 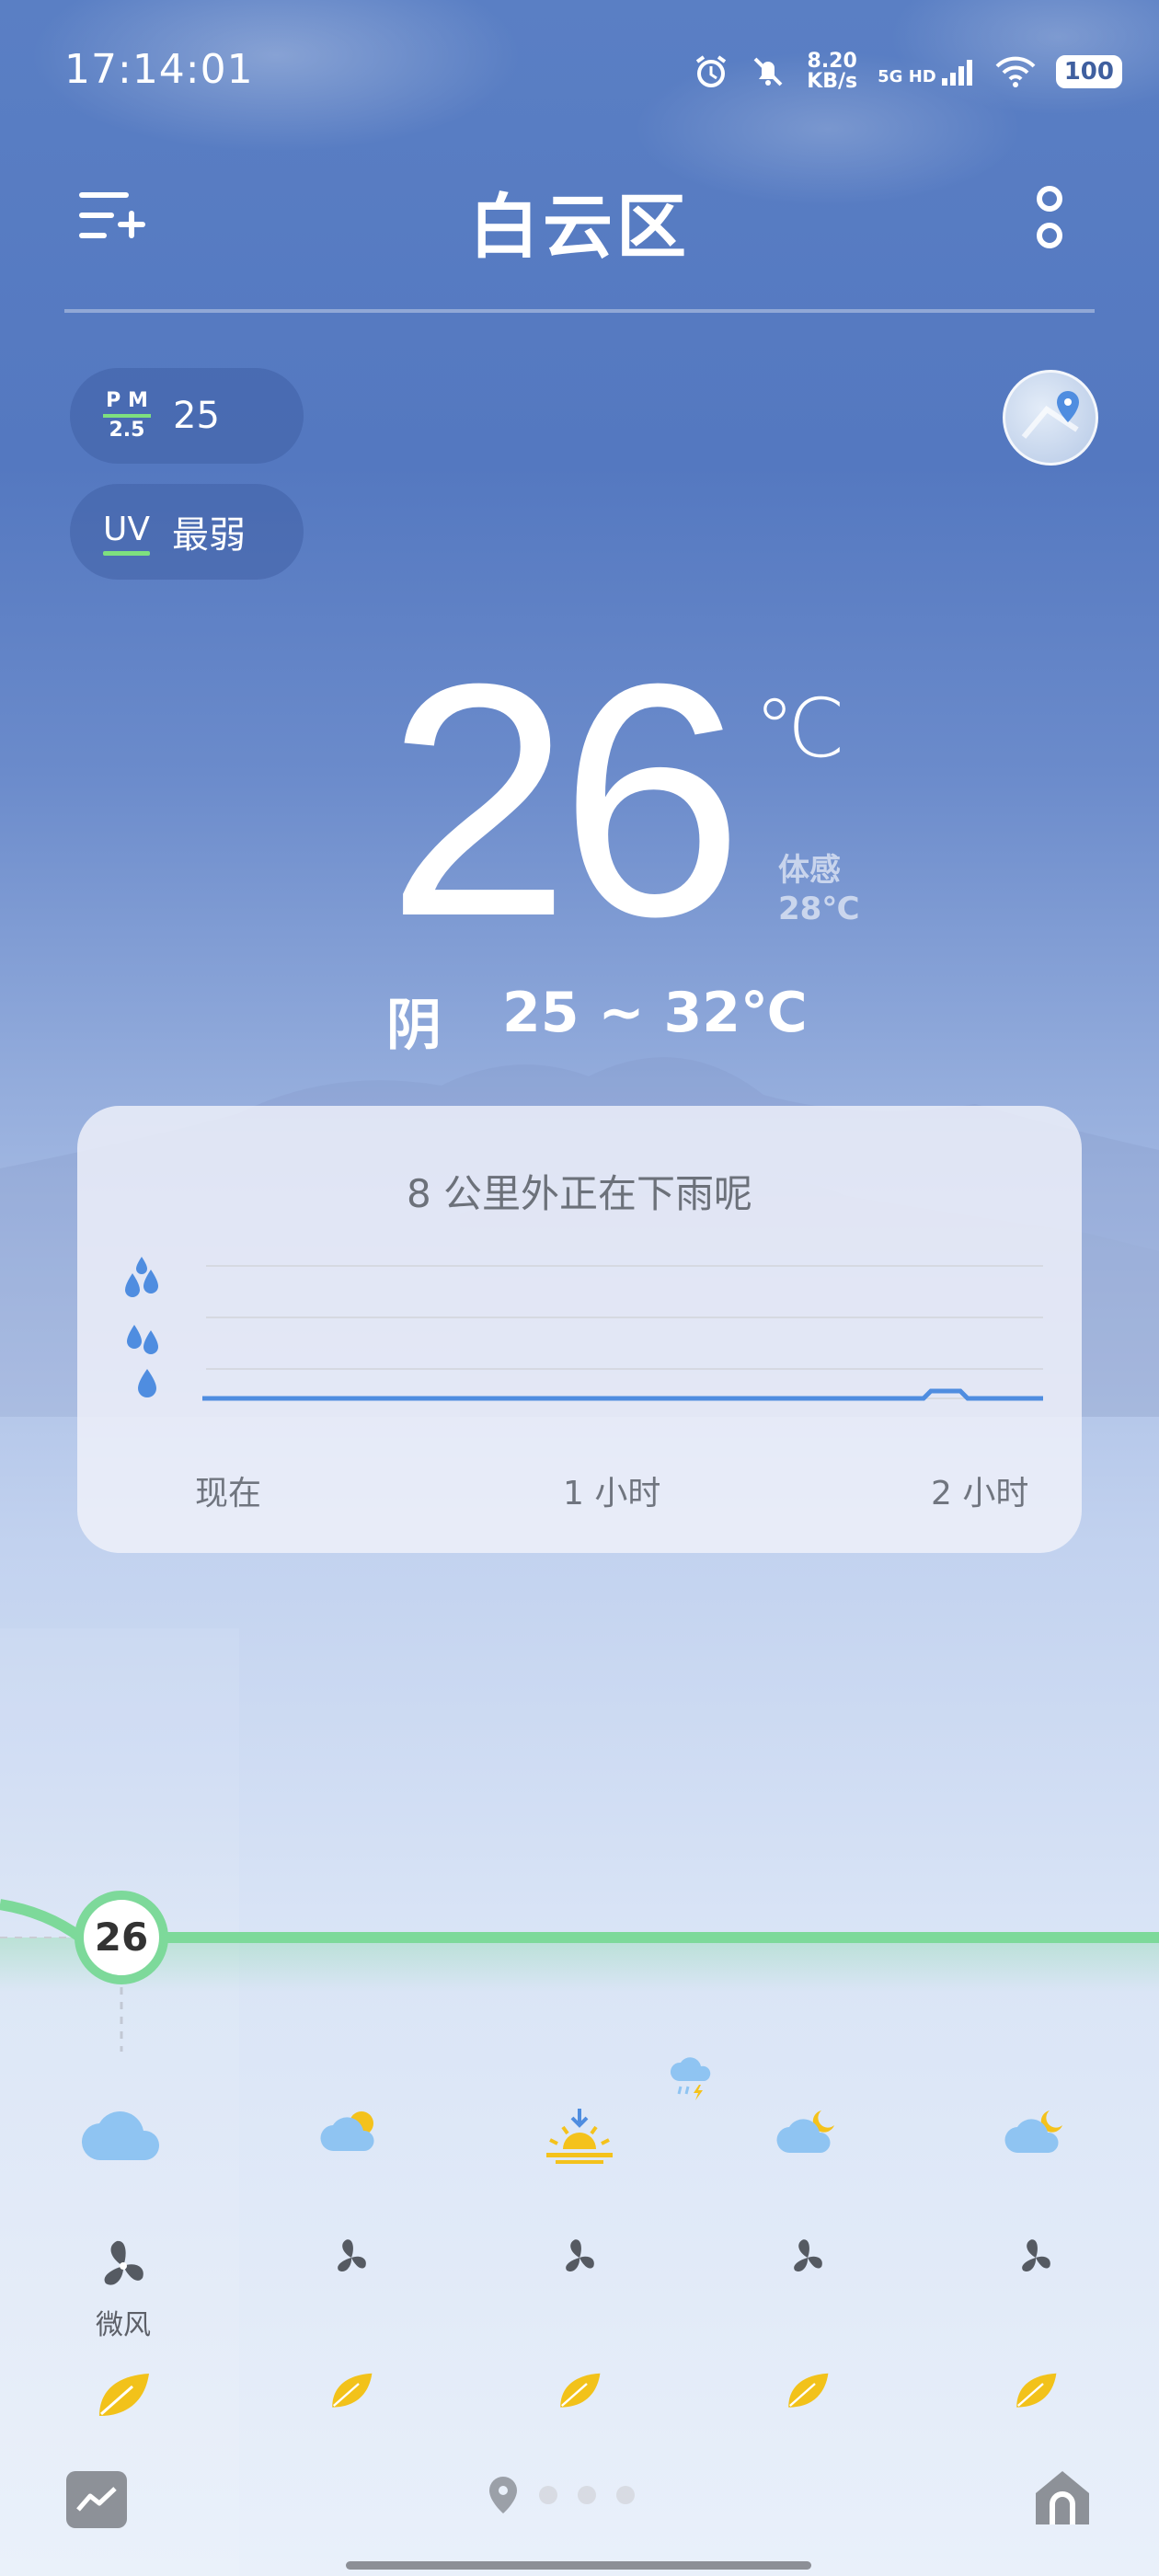 I want to click on pm-label-bottom: 2.5, so click(x=127, y=430).